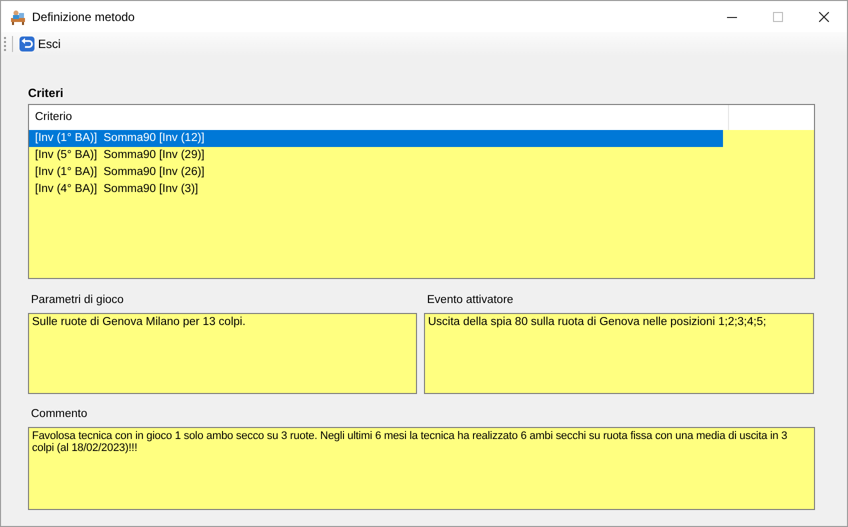 Image resolution: width=848 pixels, height=527 pixels. Describe the element at coordinates (376, 189) in the screenshot. I see `list-row: [Inv (4° BA)] Somma90 [Inv (3)]` at that location.